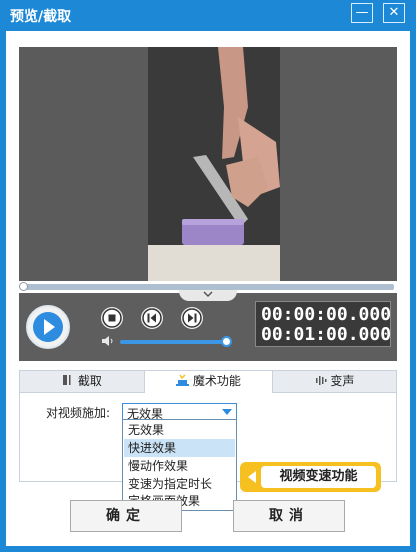  Describe the element at coordinates (318, 477) in the screenshot. I see `callout-text: 视频变速功能` at that location.